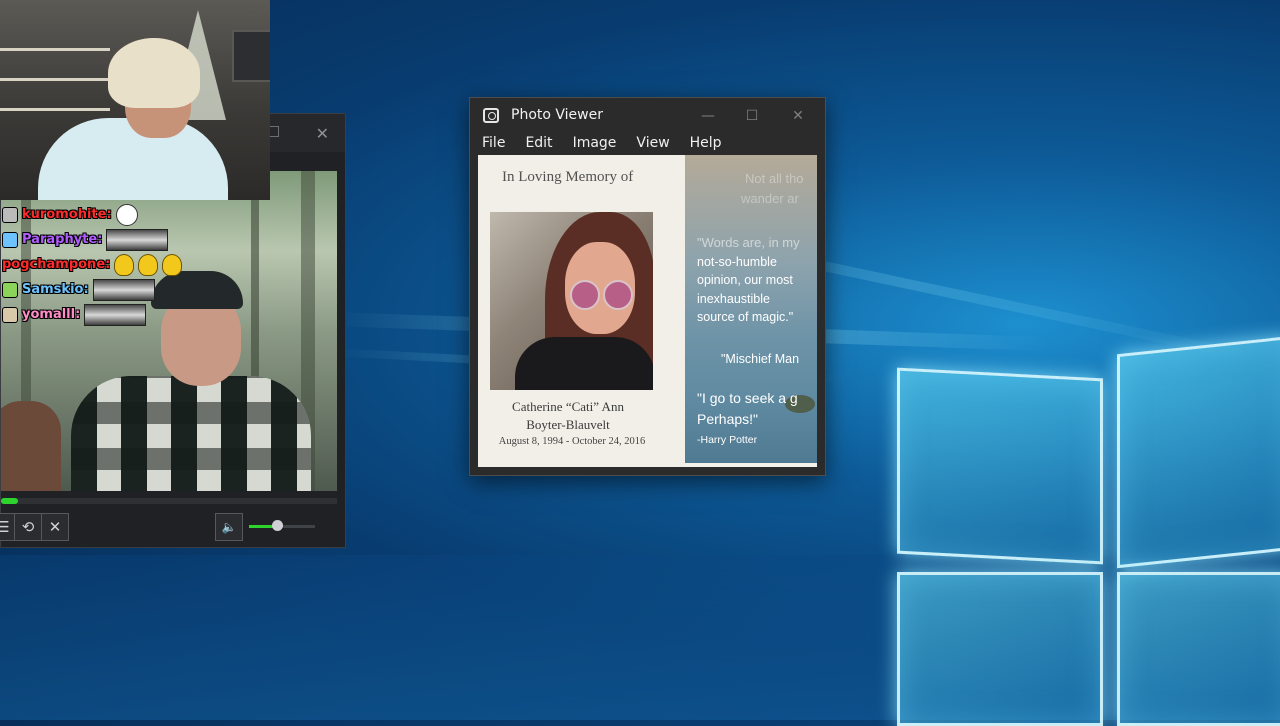 The image size is (1280, 726). Describe the element at coordinates (752, 116) in the screenshot. I see `maximize-button: ☐` at that location.